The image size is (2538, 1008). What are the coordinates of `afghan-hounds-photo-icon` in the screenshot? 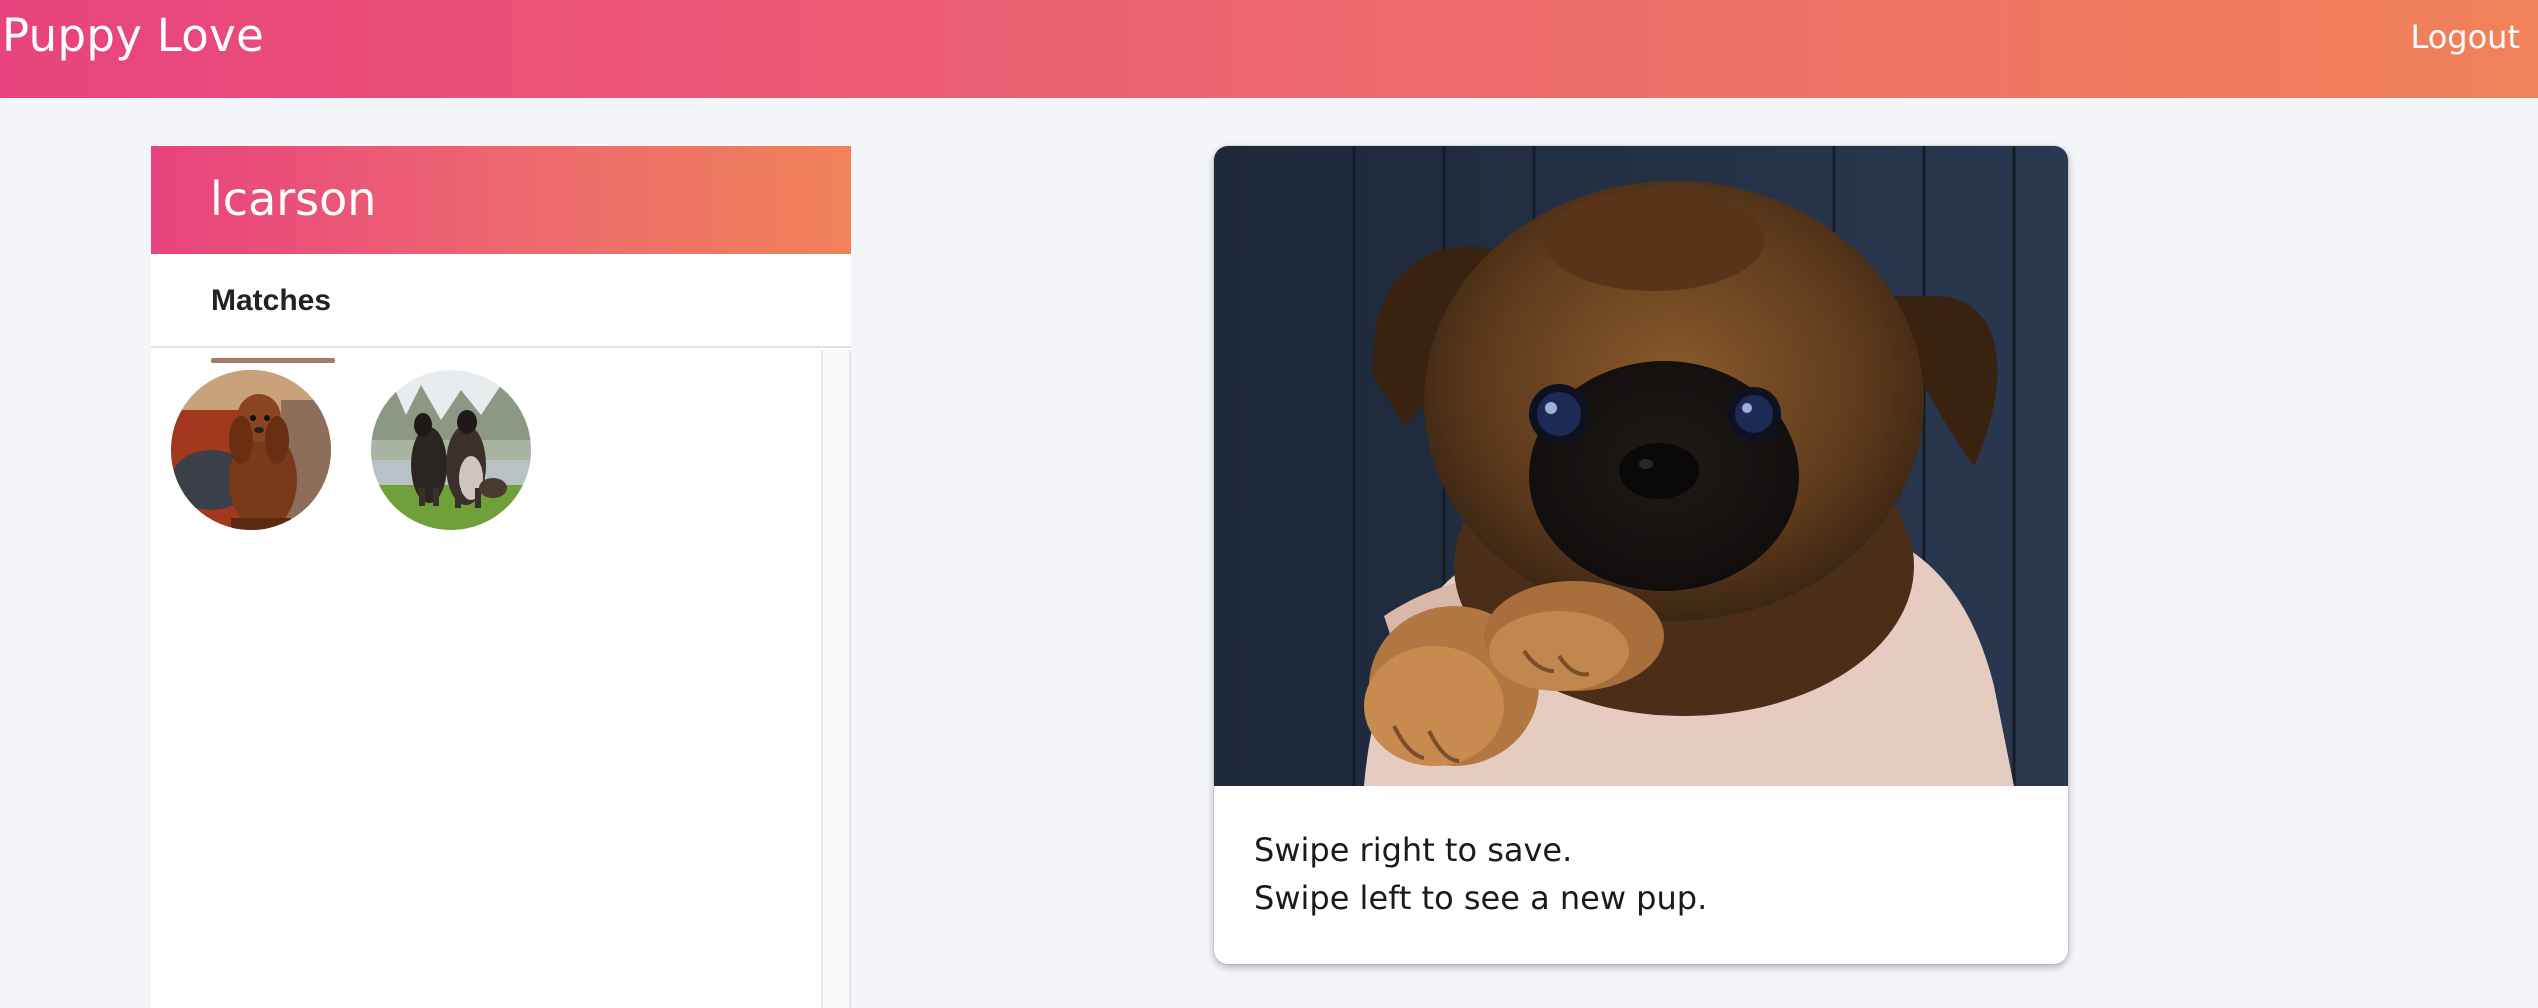 It's located at (451, 450).